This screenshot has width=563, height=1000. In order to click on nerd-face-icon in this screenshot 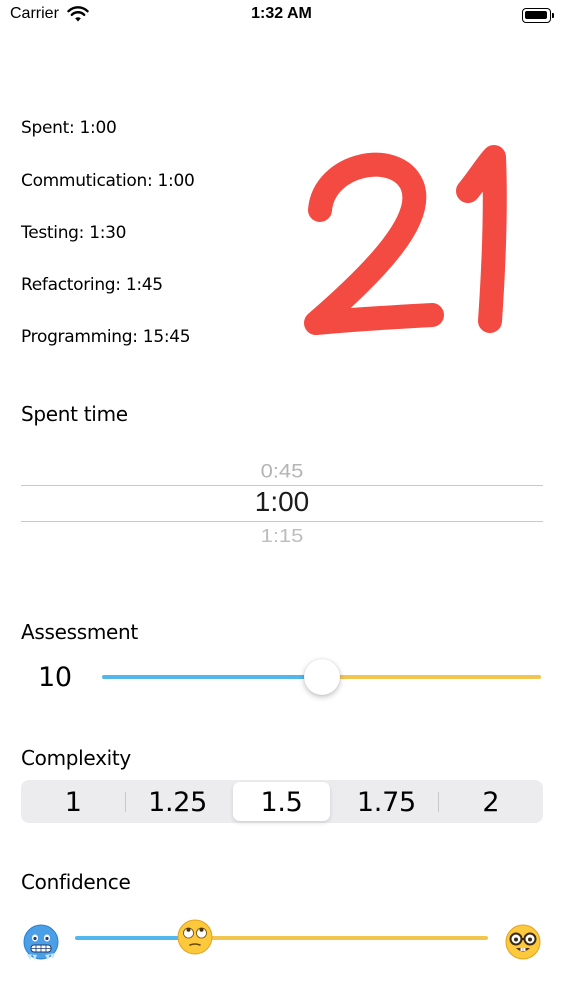, I will do `click(523, 942)`.